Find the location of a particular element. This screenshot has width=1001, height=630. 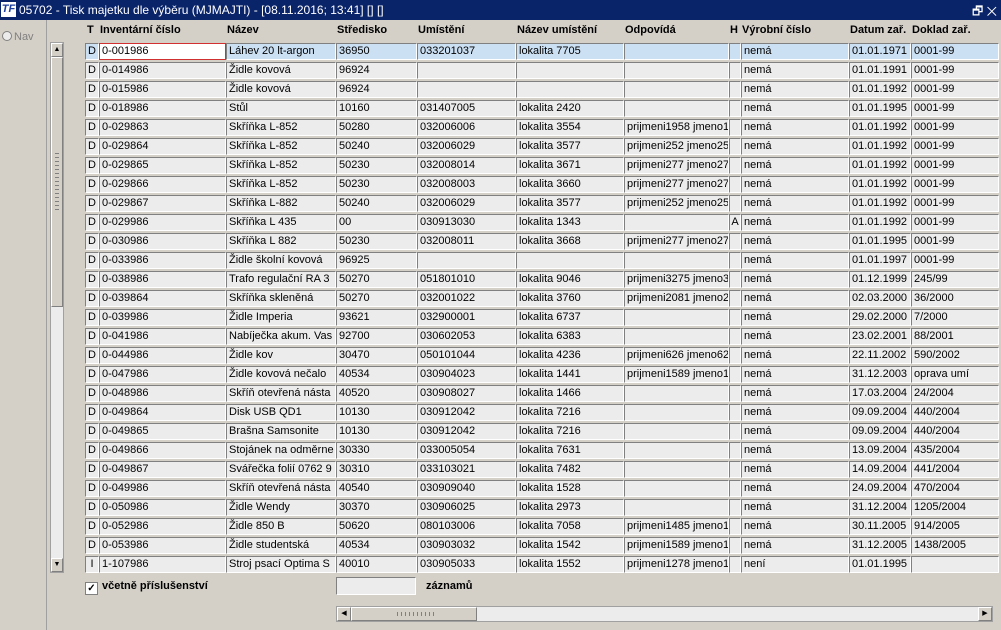

location-cell: 080103006 is located at coordinates (466, 526).